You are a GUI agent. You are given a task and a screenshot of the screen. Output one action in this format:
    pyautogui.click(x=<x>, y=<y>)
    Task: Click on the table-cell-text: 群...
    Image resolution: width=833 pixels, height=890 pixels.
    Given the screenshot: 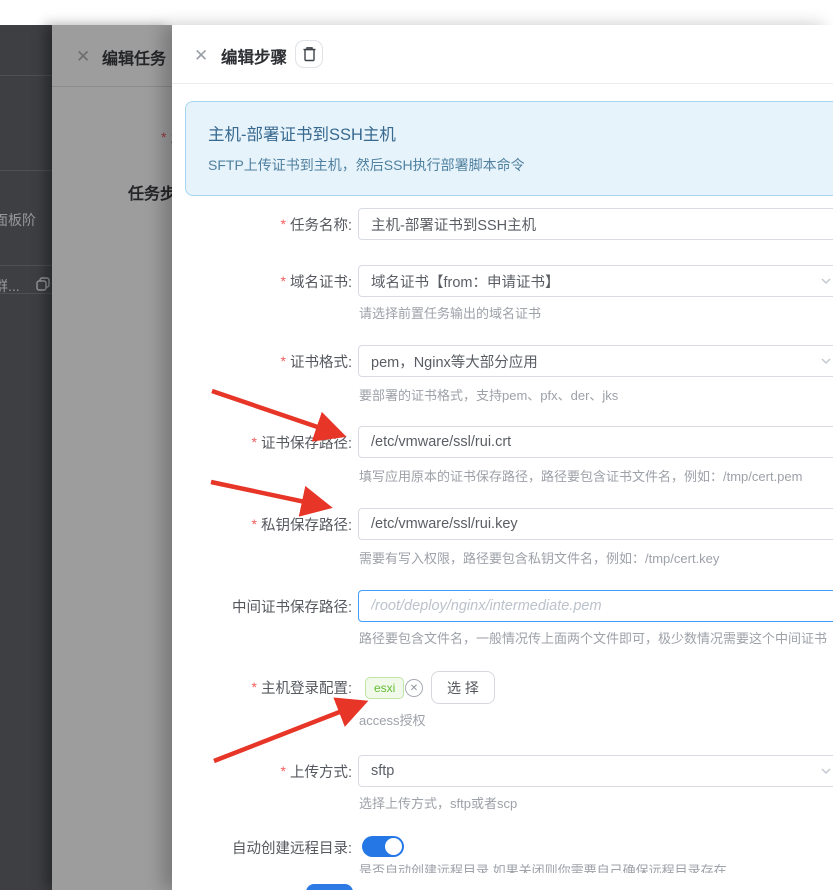 What is the action you would take?
    pyautogui.click(x=10, y=286)
    